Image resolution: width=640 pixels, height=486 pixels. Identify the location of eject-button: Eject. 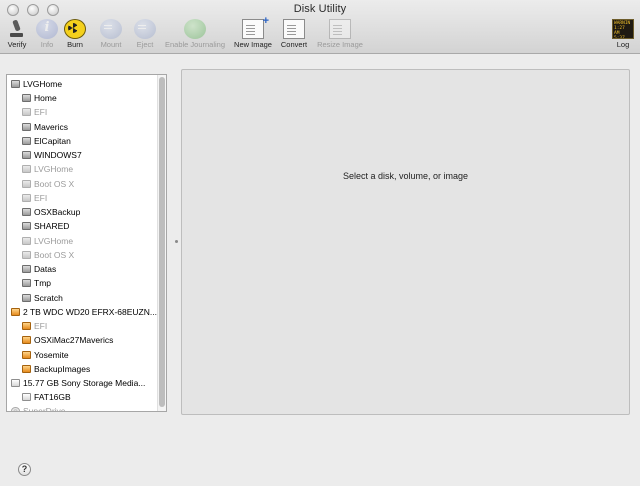
(145, 36).